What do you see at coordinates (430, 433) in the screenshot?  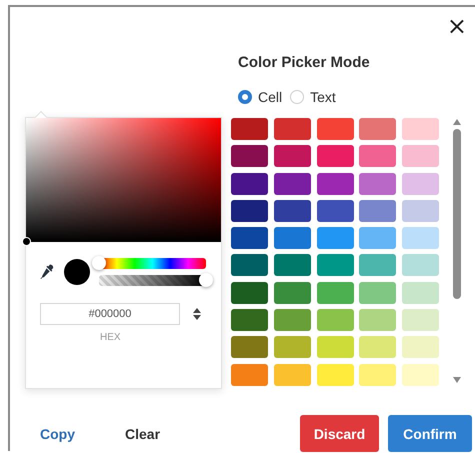 I see `confirm-button: Confirm` at bounding box center [430, 433].